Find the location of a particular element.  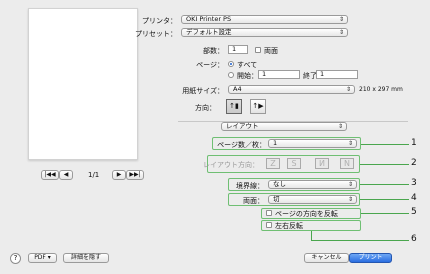

preview-pane is located at coordinates (83, 84).